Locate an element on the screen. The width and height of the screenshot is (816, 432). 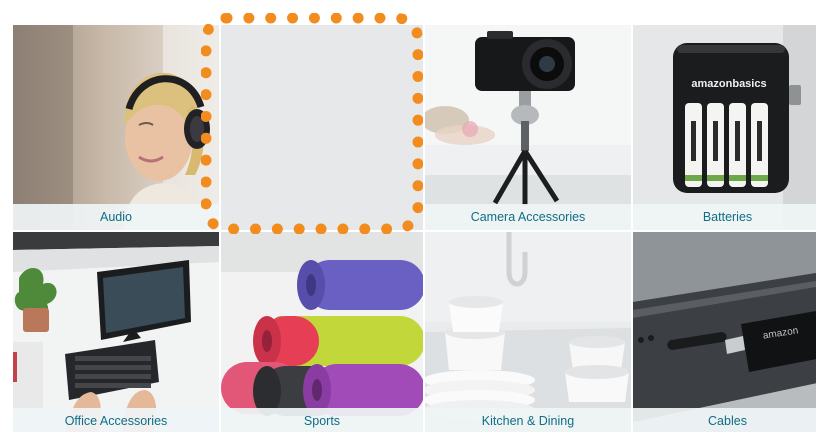
headphones-photo-icon is located at coordinates (116, 127).